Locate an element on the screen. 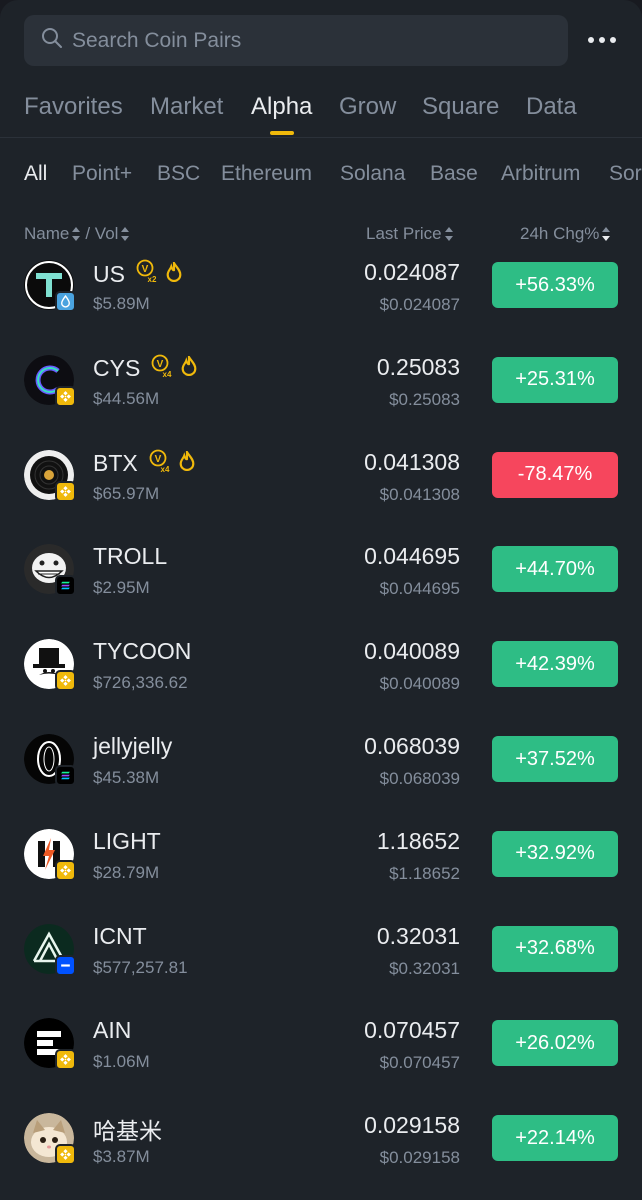  last-price: 0.024087 is located at coordinates (412, 272).